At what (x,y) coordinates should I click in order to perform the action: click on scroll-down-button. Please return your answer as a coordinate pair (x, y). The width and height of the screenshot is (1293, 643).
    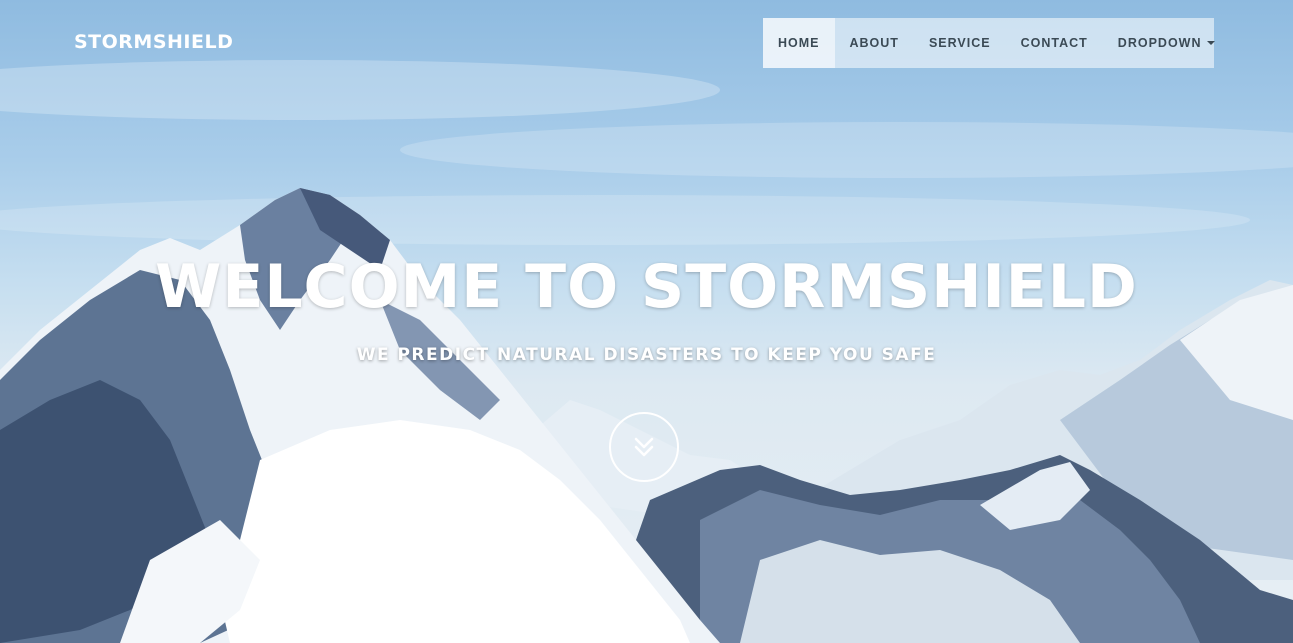
    Looking at the image, I should click on (644, 447).